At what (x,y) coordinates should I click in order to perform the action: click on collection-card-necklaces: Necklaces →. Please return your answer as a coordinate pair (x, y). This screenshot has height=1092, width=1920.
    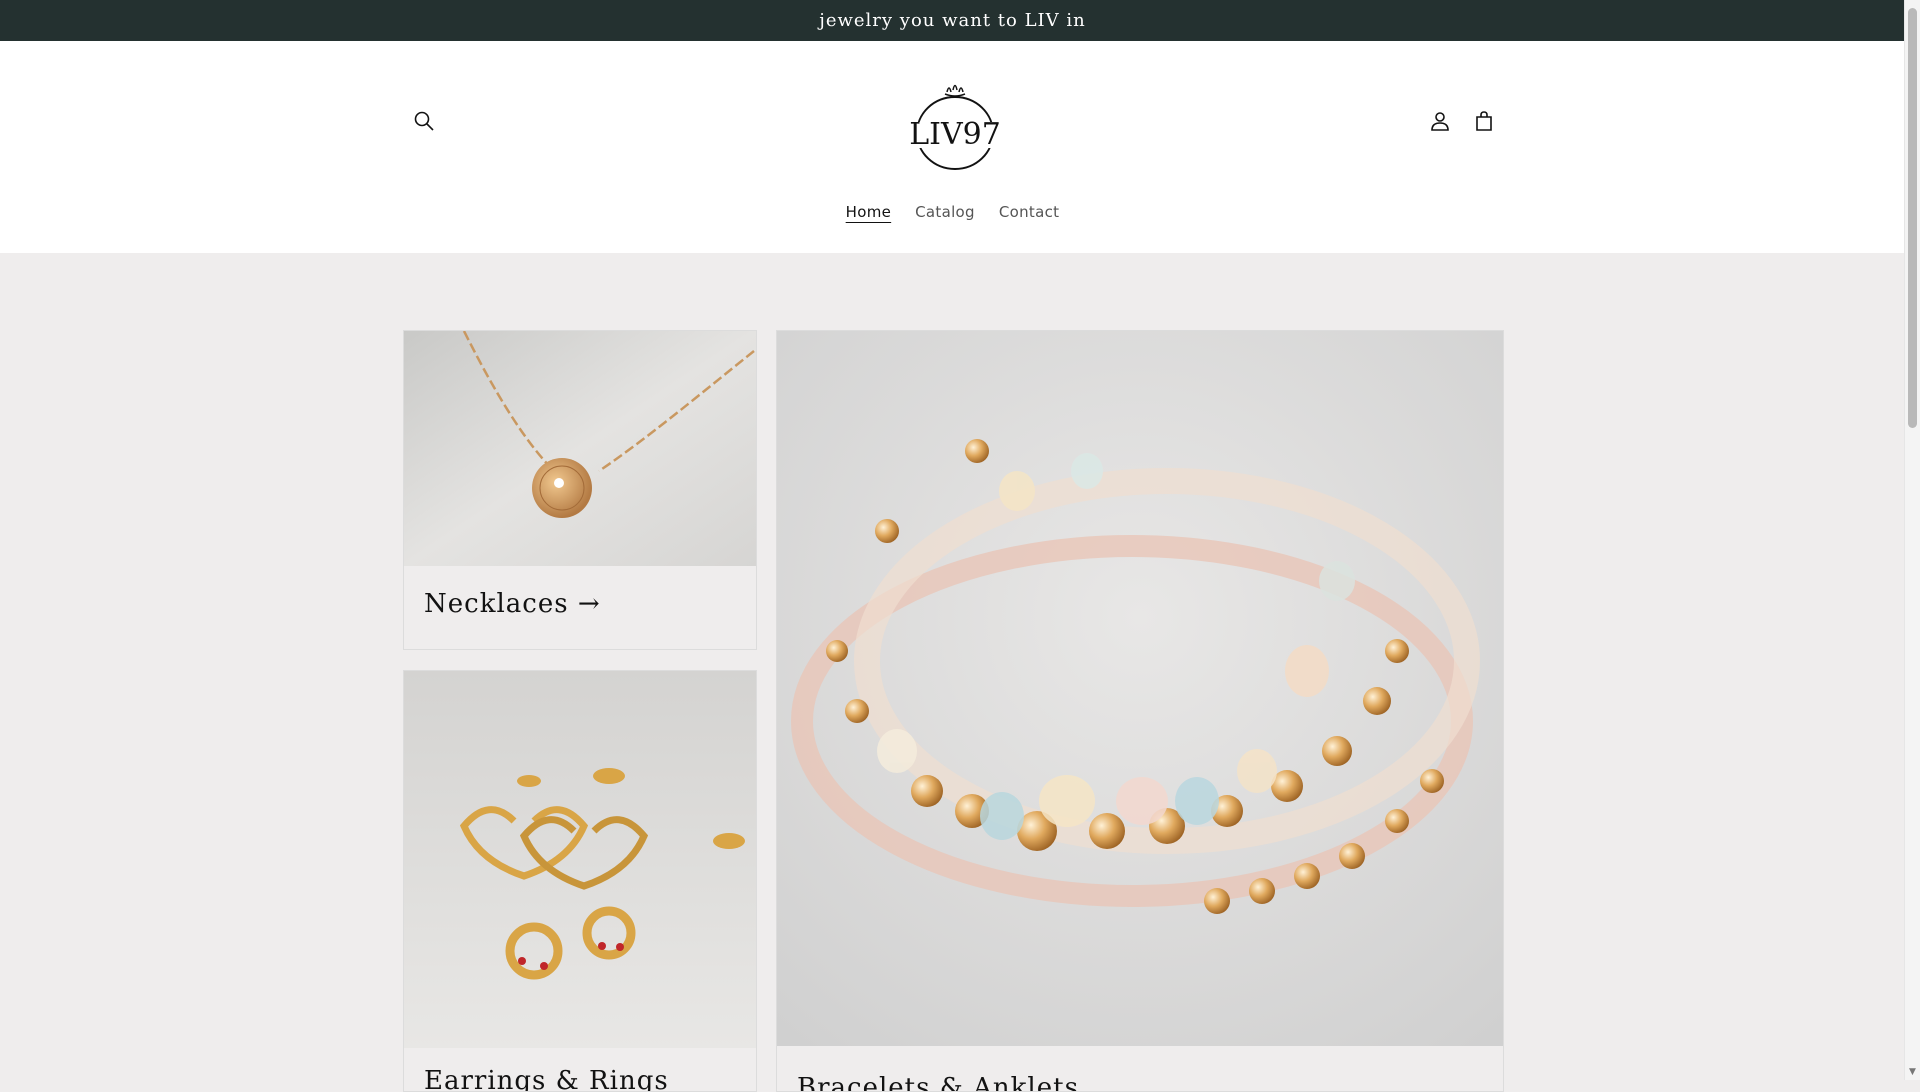
    Looking at the image, I should click on (580, 490).